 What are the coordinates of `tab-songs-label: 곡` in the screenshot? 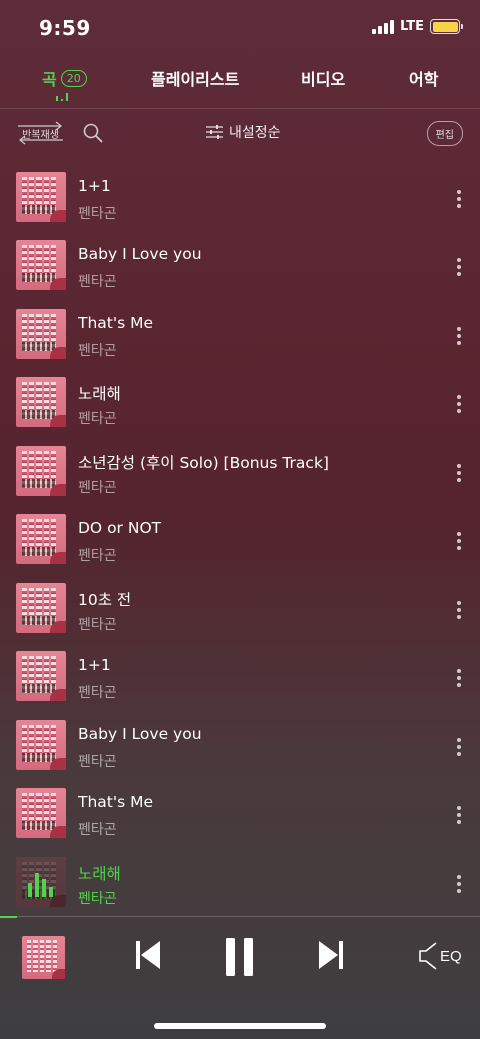 It's located at (49, 79).